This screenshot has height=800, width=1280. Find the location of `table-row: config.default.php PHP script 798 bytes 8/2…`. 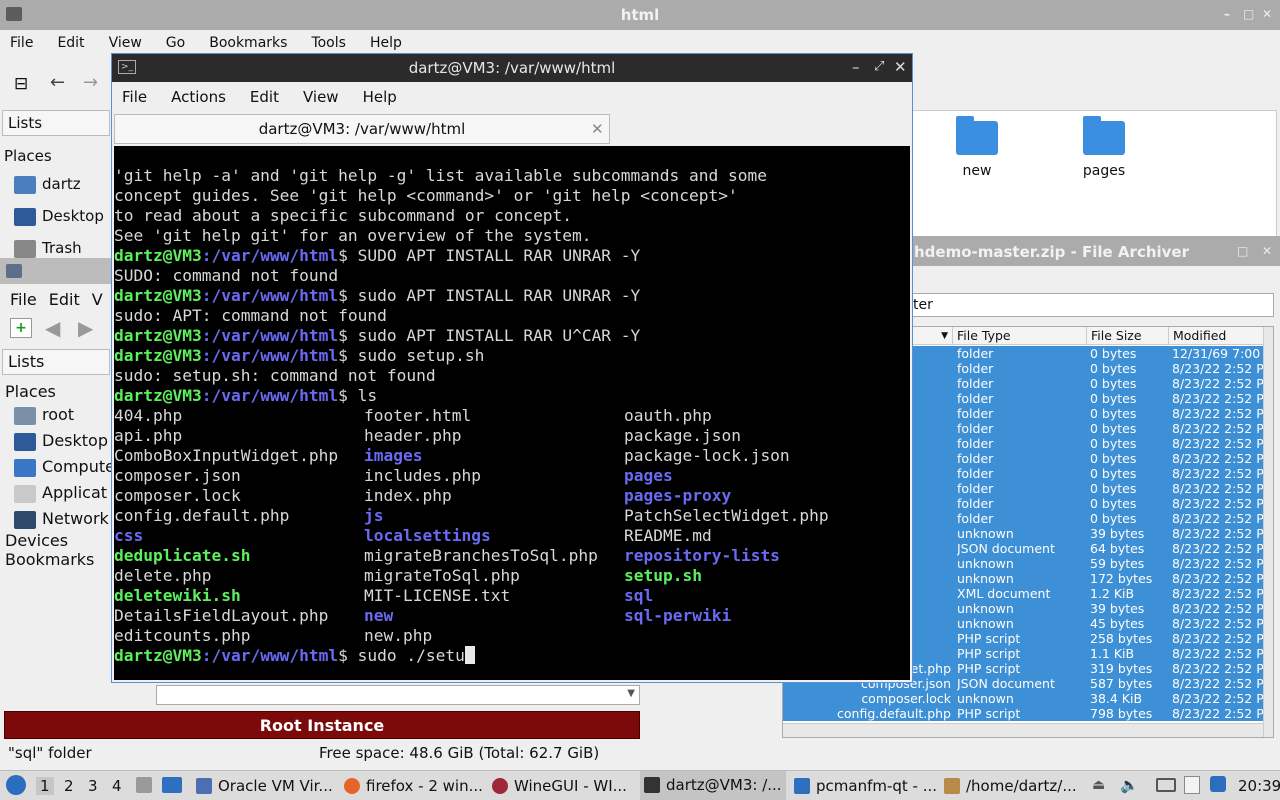

table-row: config.default.php PHP script 798 bytes 8/2… is located at coordinates (1023, 713).